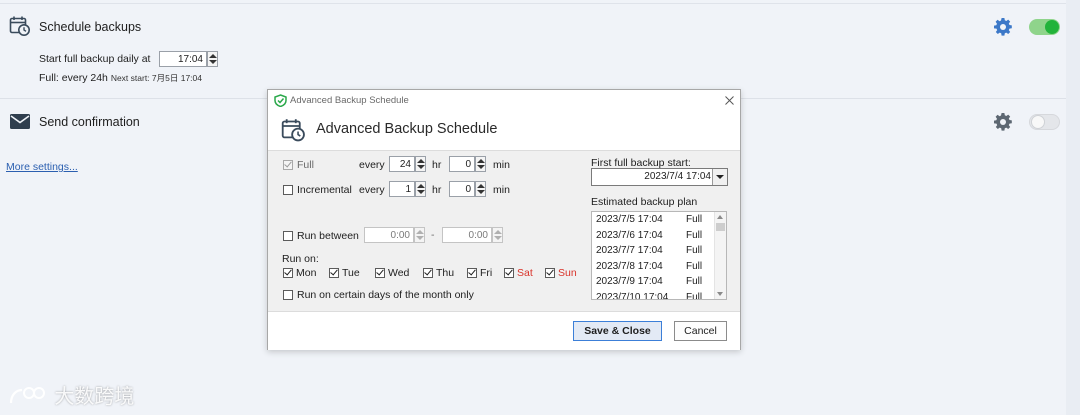 The image size is (1080, 415). Describe the element at coordinates (288, 236) in the screenshot. I see `run-between-checkbox` at that location.